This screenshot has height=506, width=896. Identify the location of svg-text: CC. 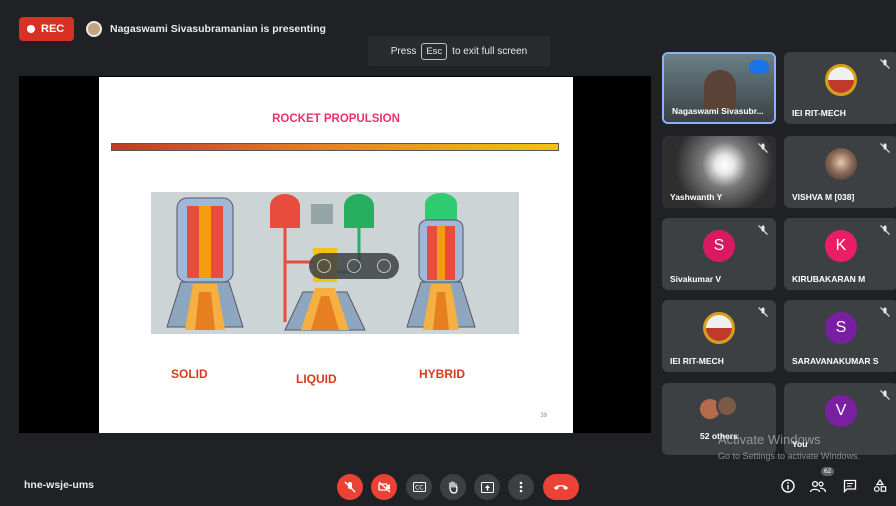
(419, 488).